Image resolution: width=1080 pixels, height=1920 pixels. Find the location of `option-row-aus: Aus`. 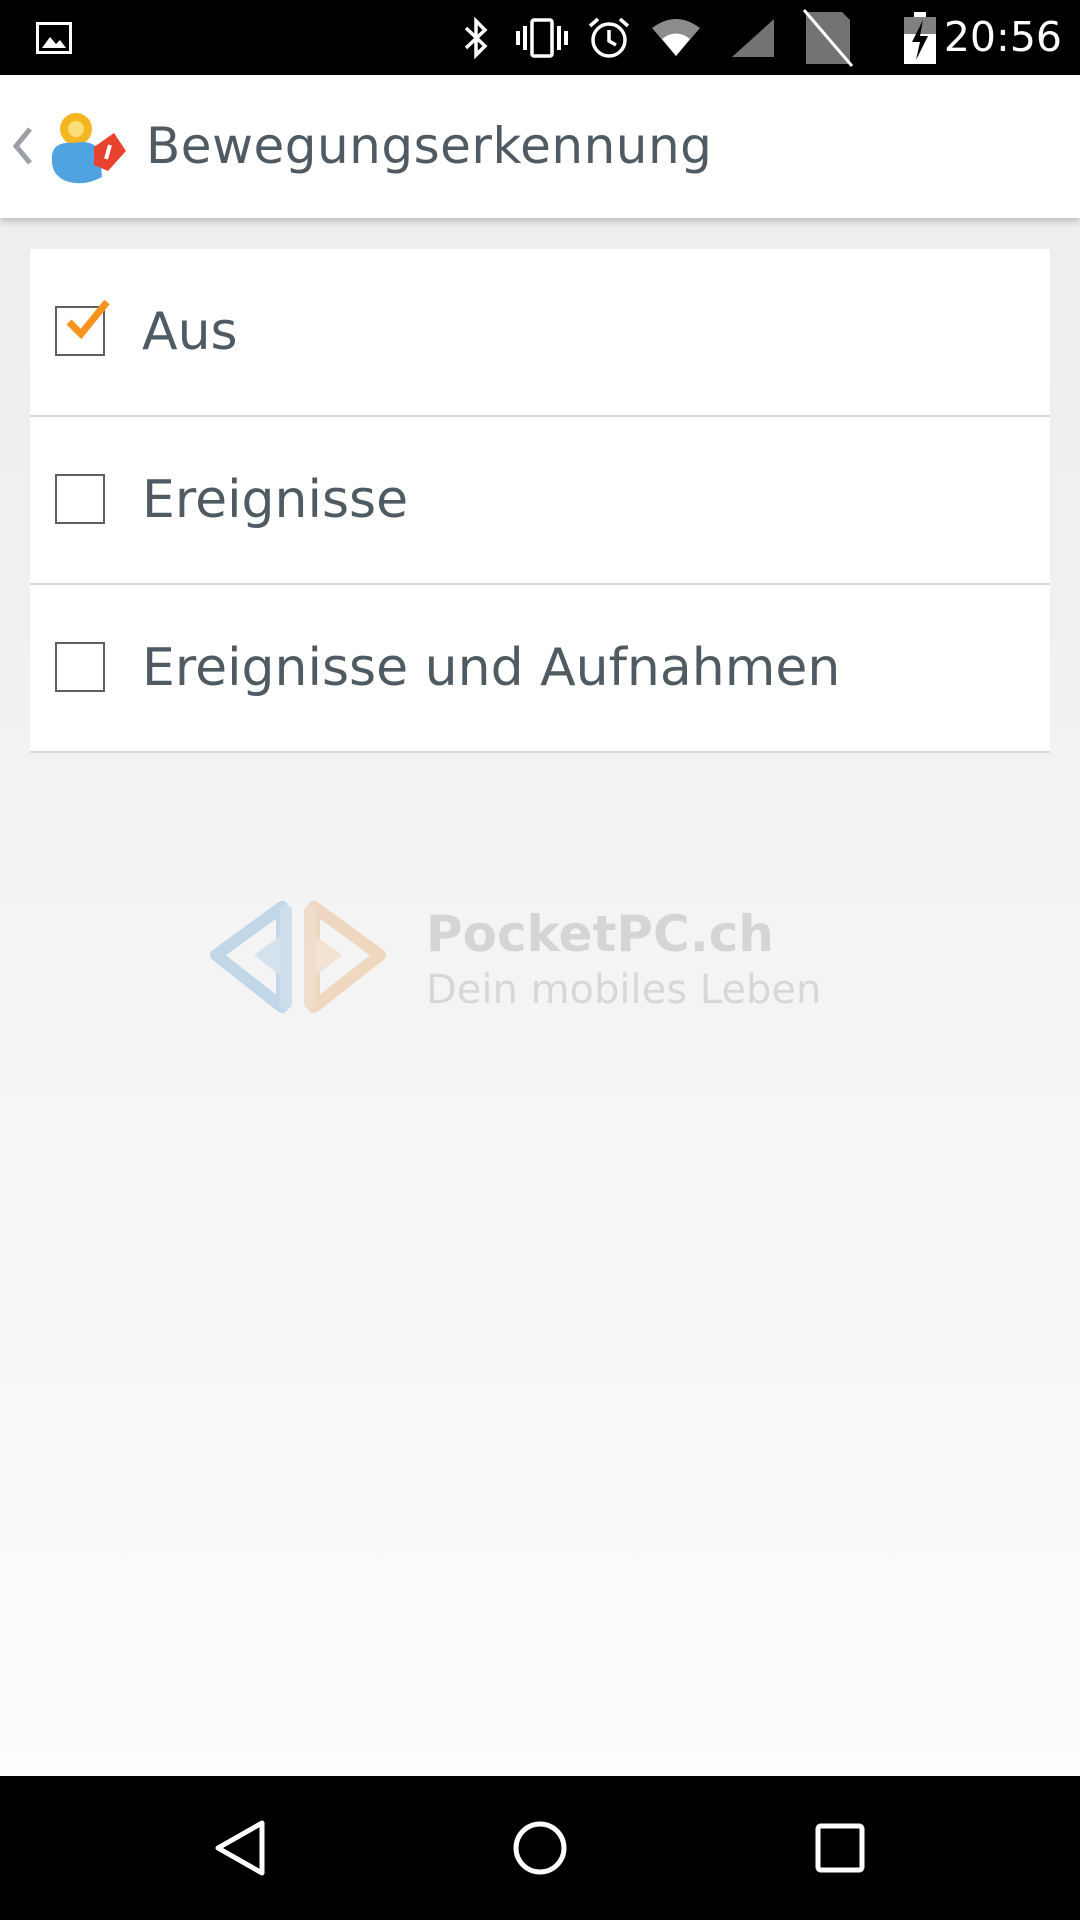

option-row-aus: Aus is located at coordinates (540, 333).